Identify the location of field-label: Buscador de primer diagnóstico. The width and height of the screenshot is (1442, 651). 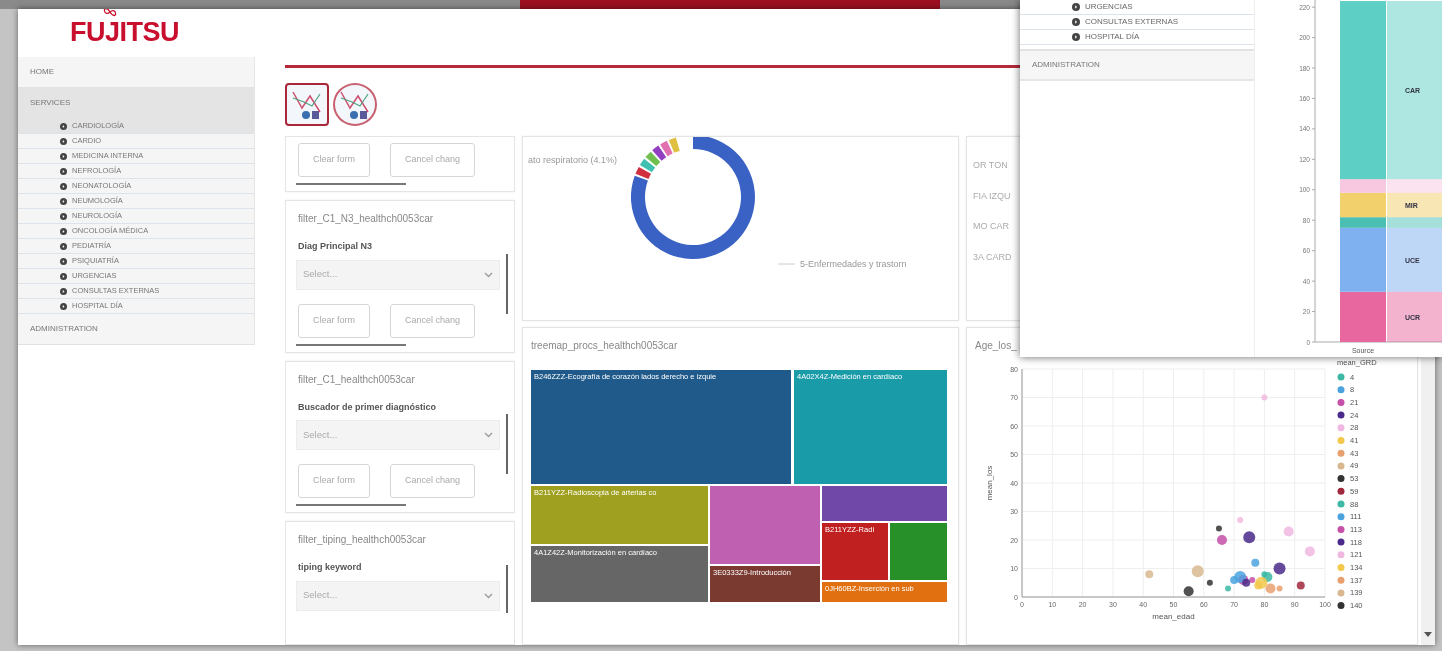
(368, 407).